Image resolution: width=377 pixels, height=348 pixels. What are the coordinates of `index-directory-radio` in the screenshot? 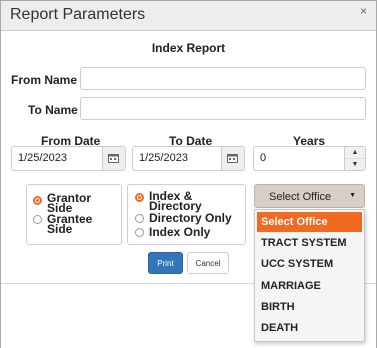 It's located at (139, 197).